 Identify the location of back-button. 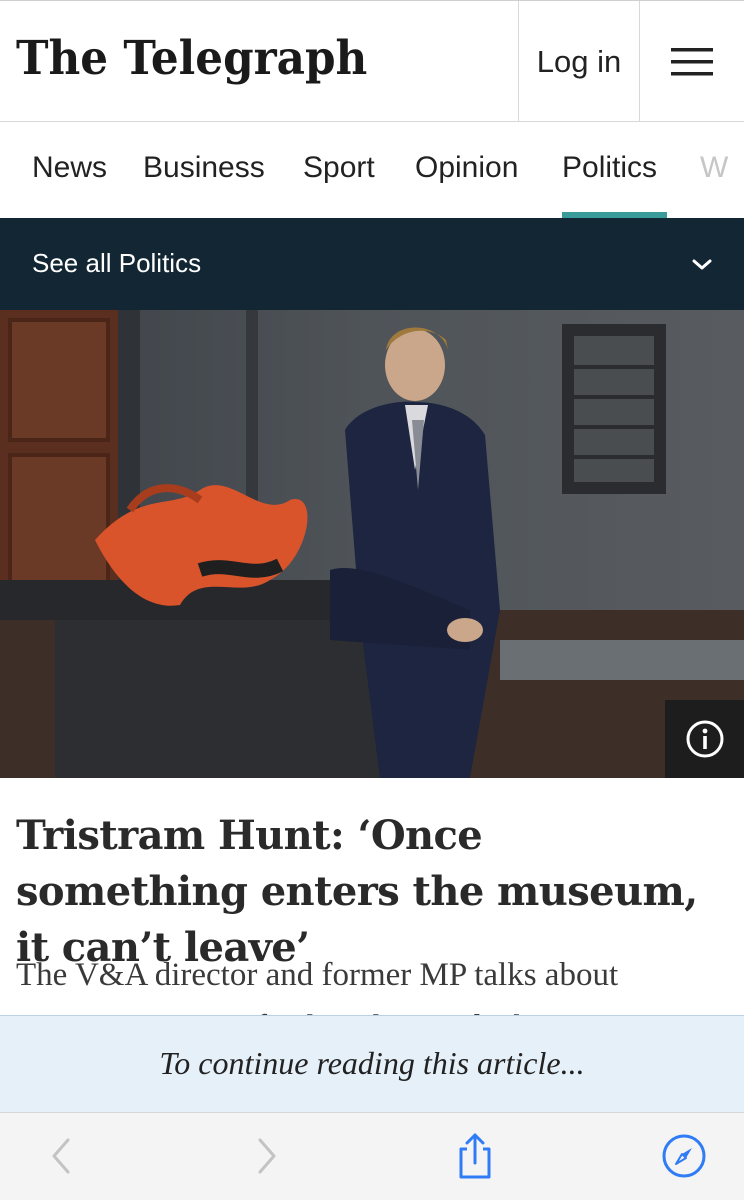
(61, 1156).